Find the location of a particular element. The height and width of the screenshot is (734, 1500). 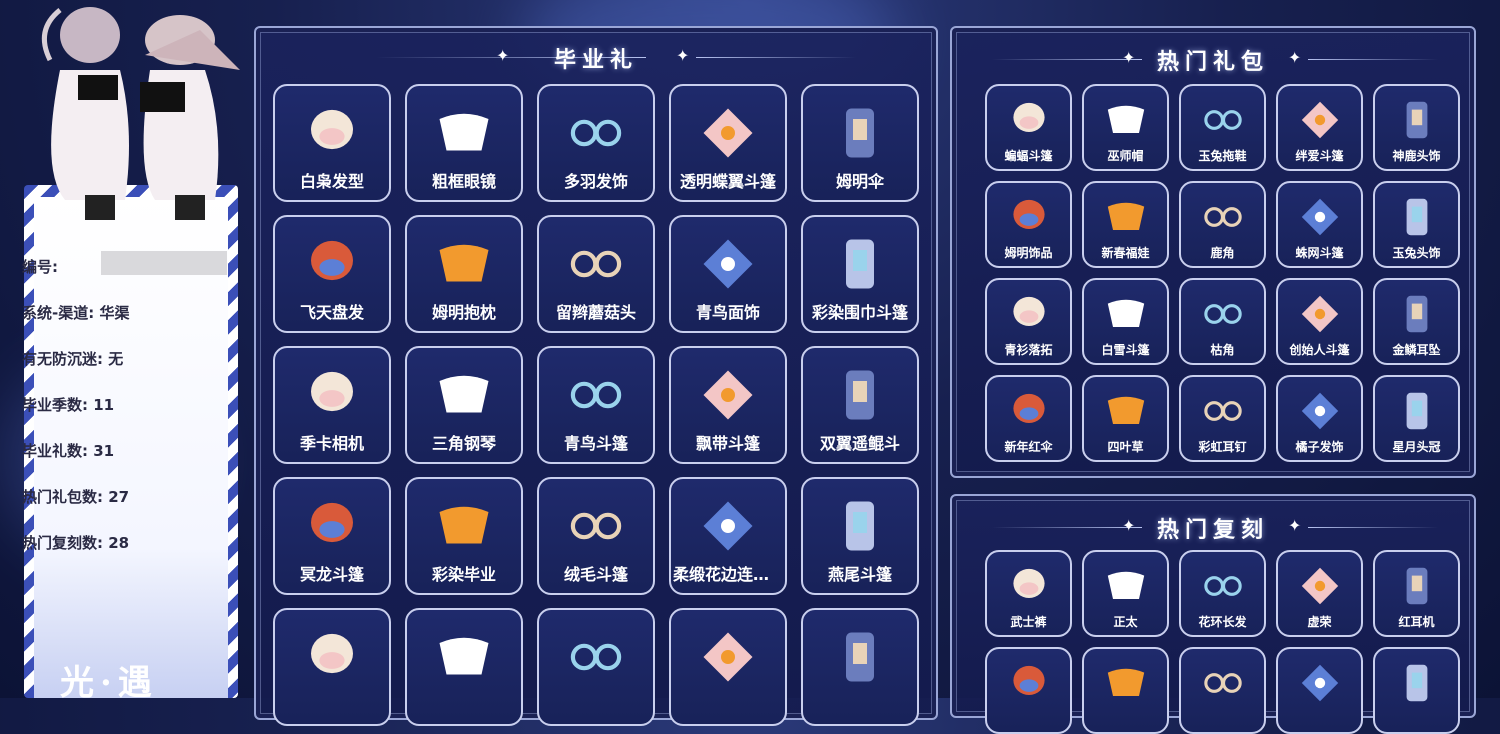

hot-packs-item-label: 四叶草 is located at coordinates (1125, 447).